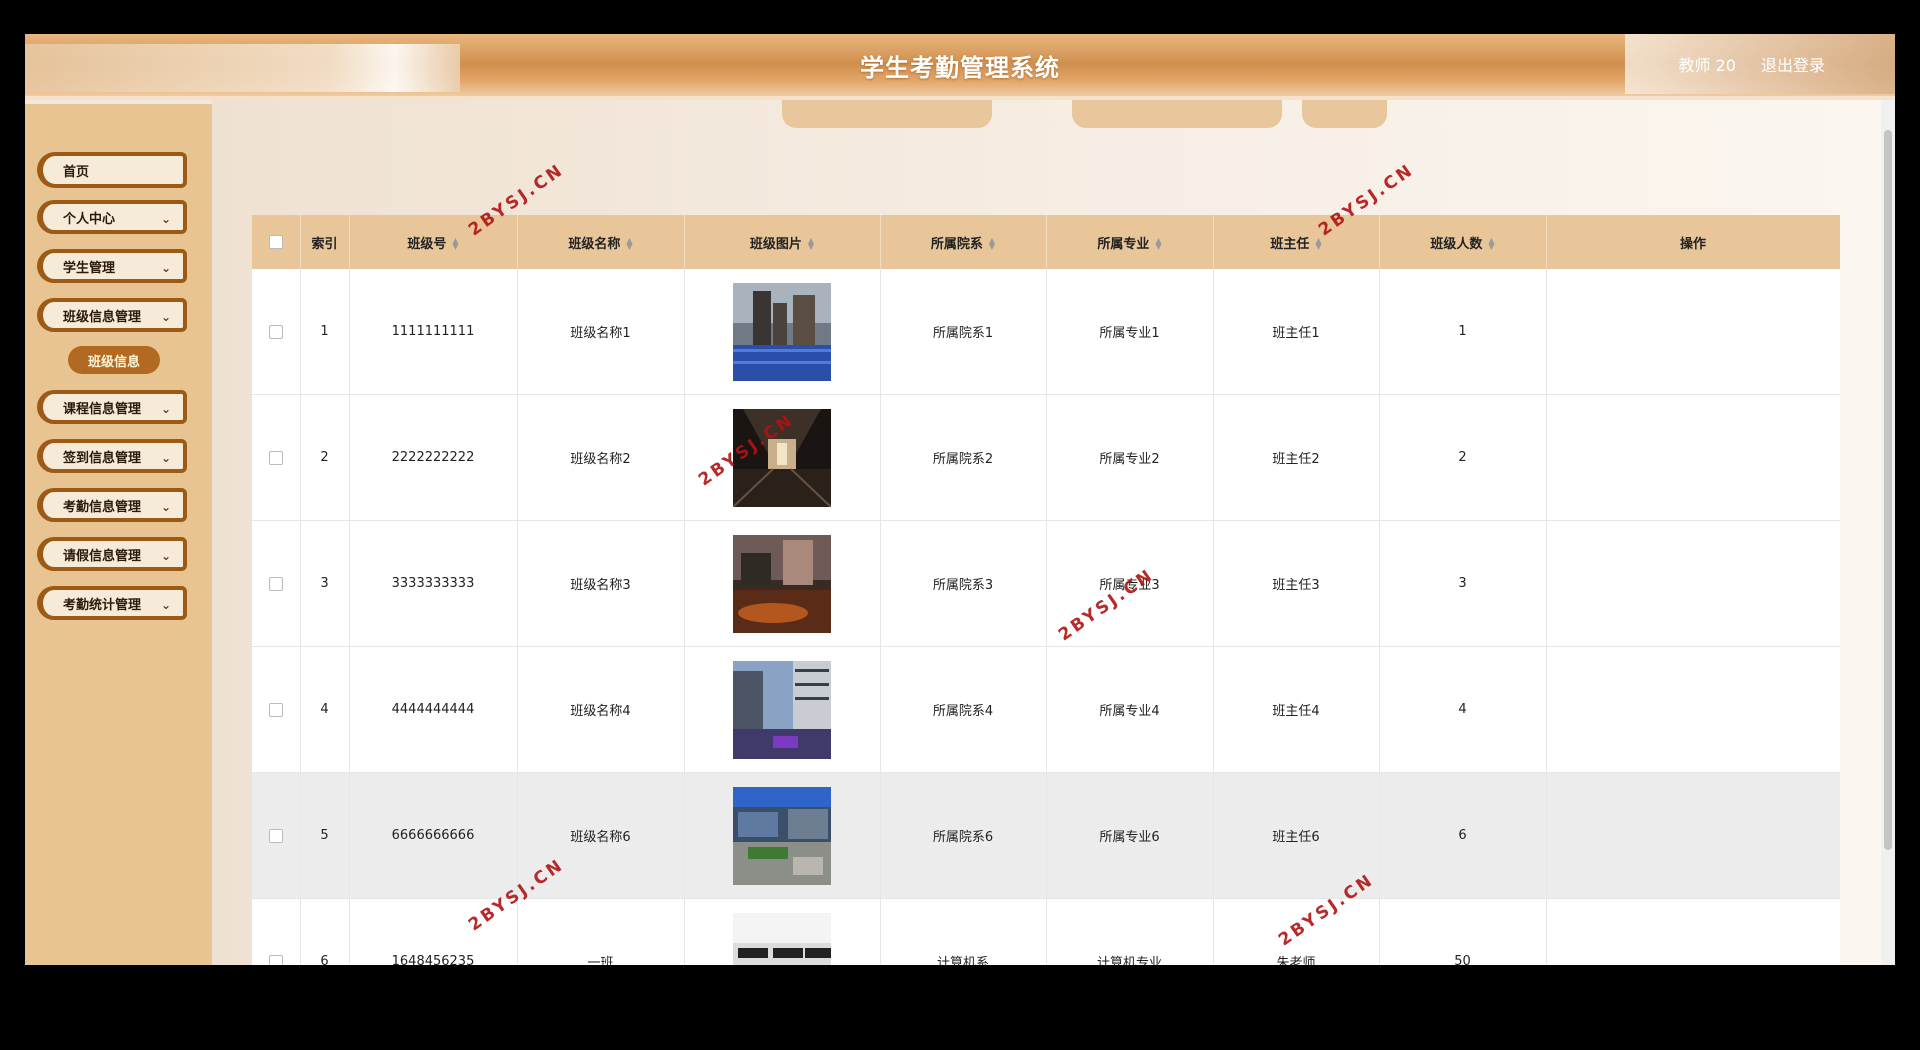 Image resolution: width=1920 pixels, height=1050 pixels. Describe the element at coordinates (433, 835) in the screenshot. I see `cell-class-no: 6666666666` at that location.